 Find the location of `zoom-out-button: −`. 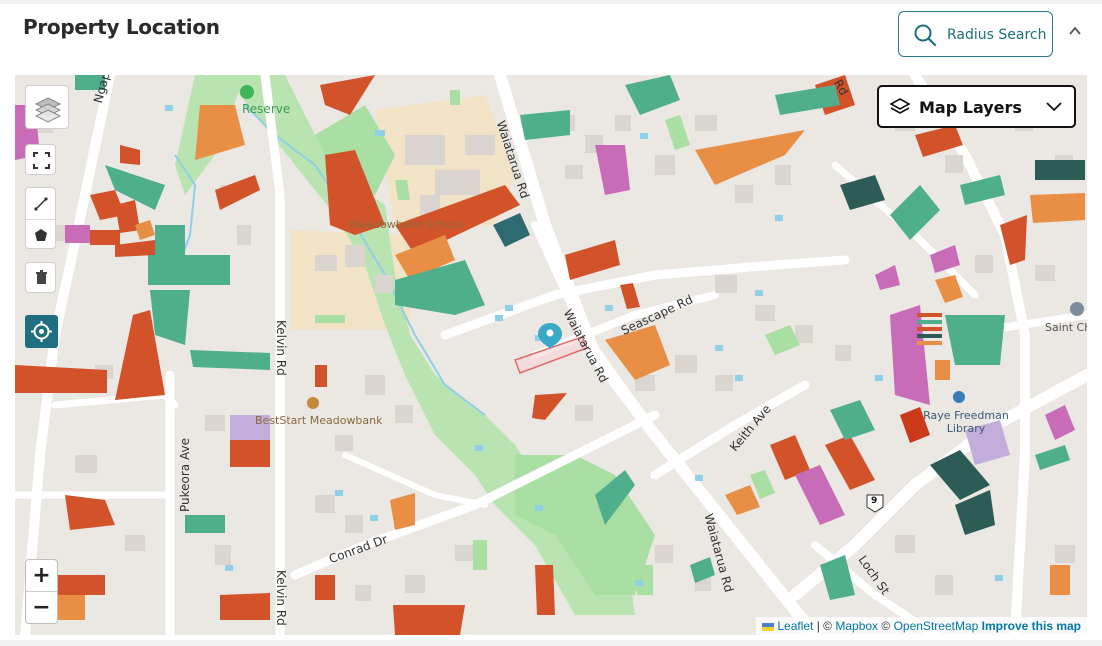

zoom-out-button: − is located at coordinates (41, 607).